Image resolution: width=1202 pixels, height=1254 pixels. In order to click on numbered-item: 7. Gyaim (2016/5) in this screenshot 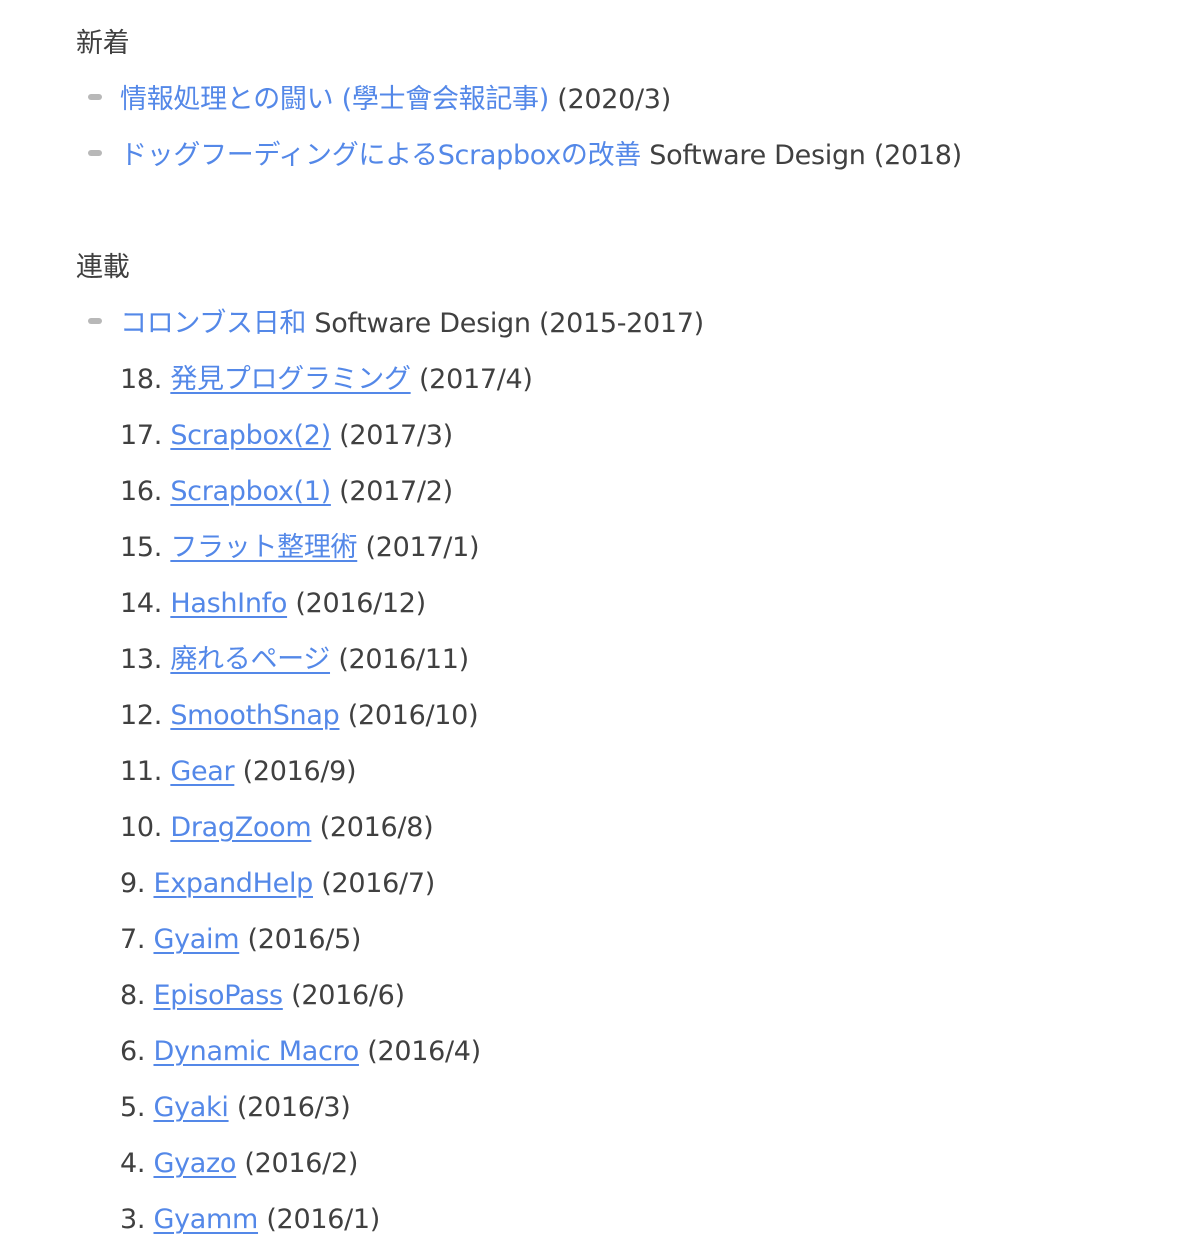, I will do `click(240, 940)`.